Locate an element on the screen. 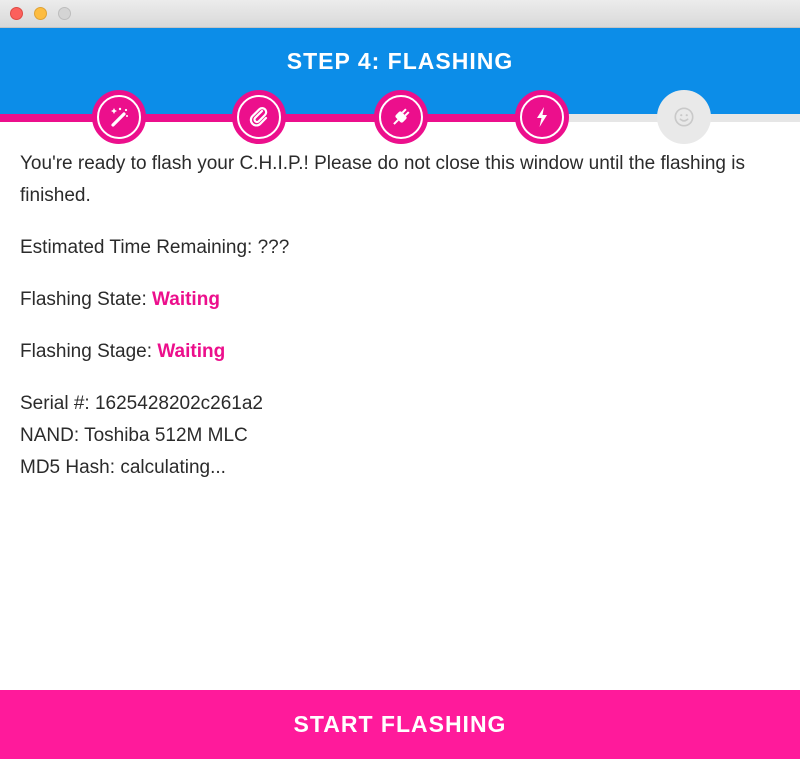 The image size is (800, 759). step-3-indicator is located at coordinates (401, 117).